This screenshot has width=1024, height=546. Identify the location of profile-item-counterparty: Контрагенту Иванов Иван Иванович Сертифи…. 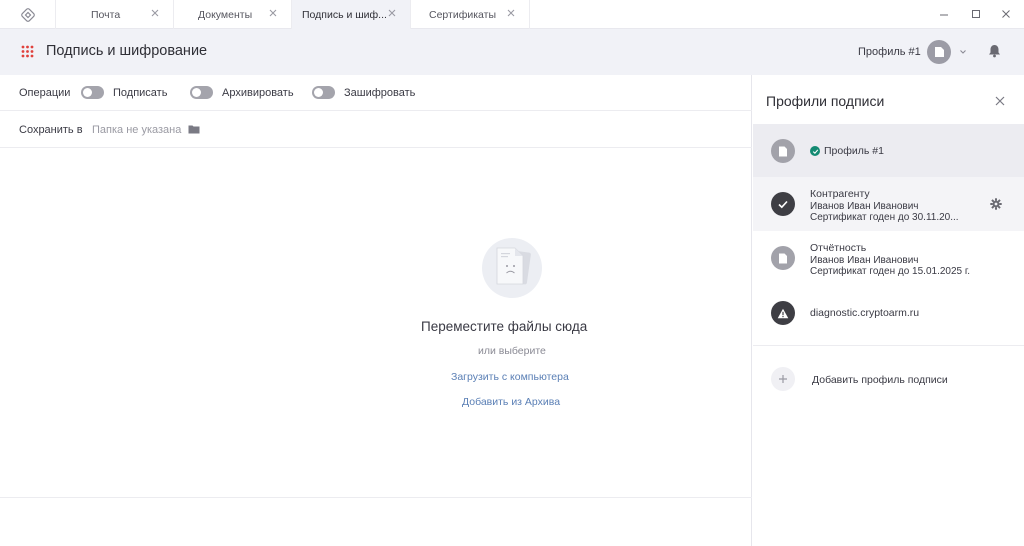
(888, 204).